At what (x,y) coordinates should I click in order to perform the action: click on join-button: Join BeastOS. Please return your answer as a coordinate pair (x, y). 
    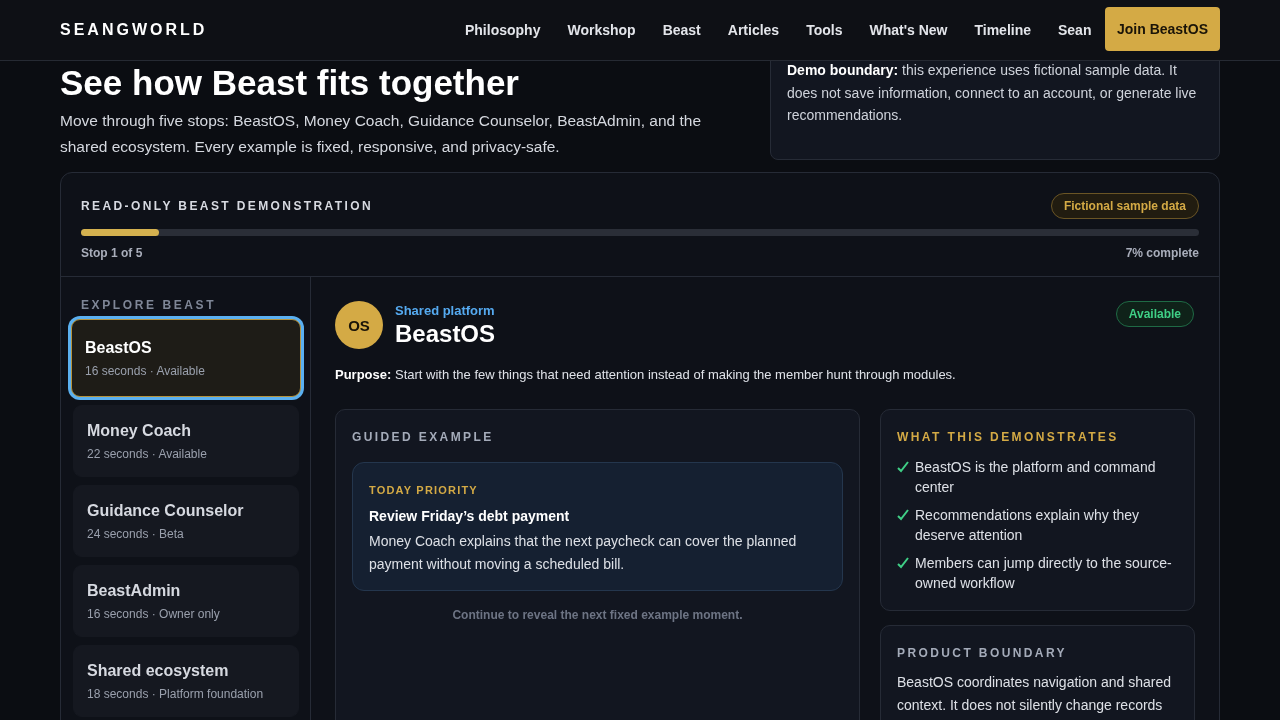
    Looking at the image, I should click on (1162, 29).